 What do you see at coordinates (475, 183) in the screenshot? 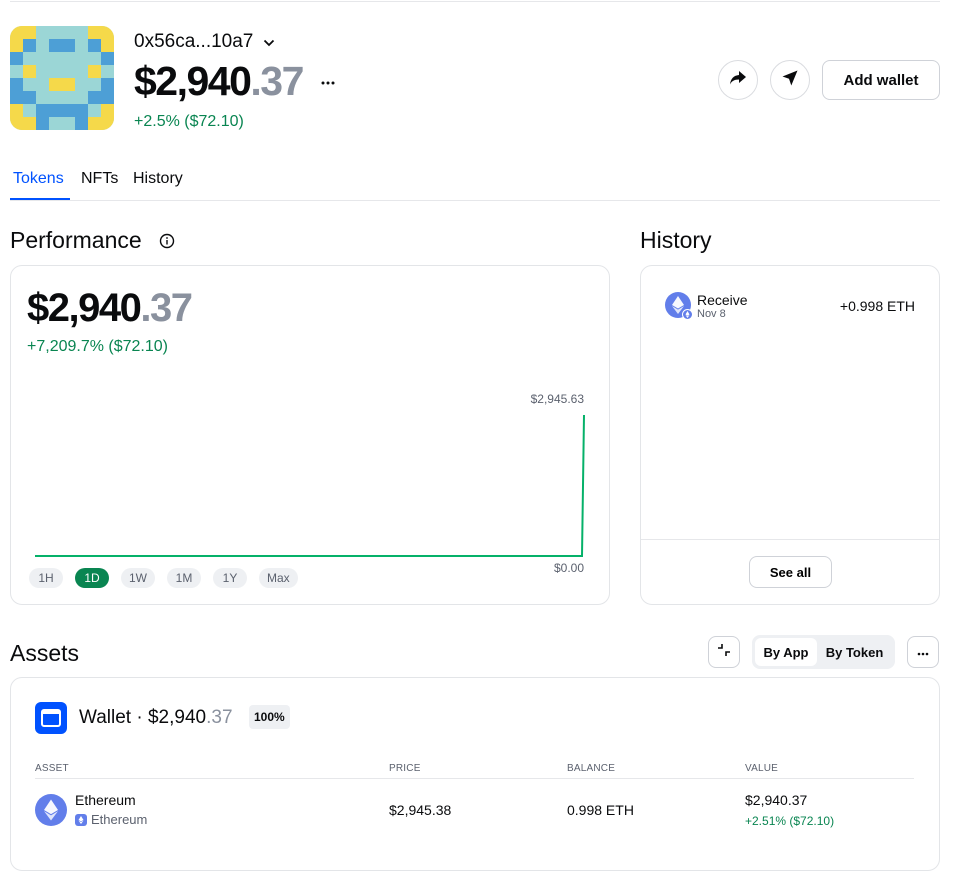
I see `tab-bar: Tokens NFTs History` at bounding box center [475, 183].